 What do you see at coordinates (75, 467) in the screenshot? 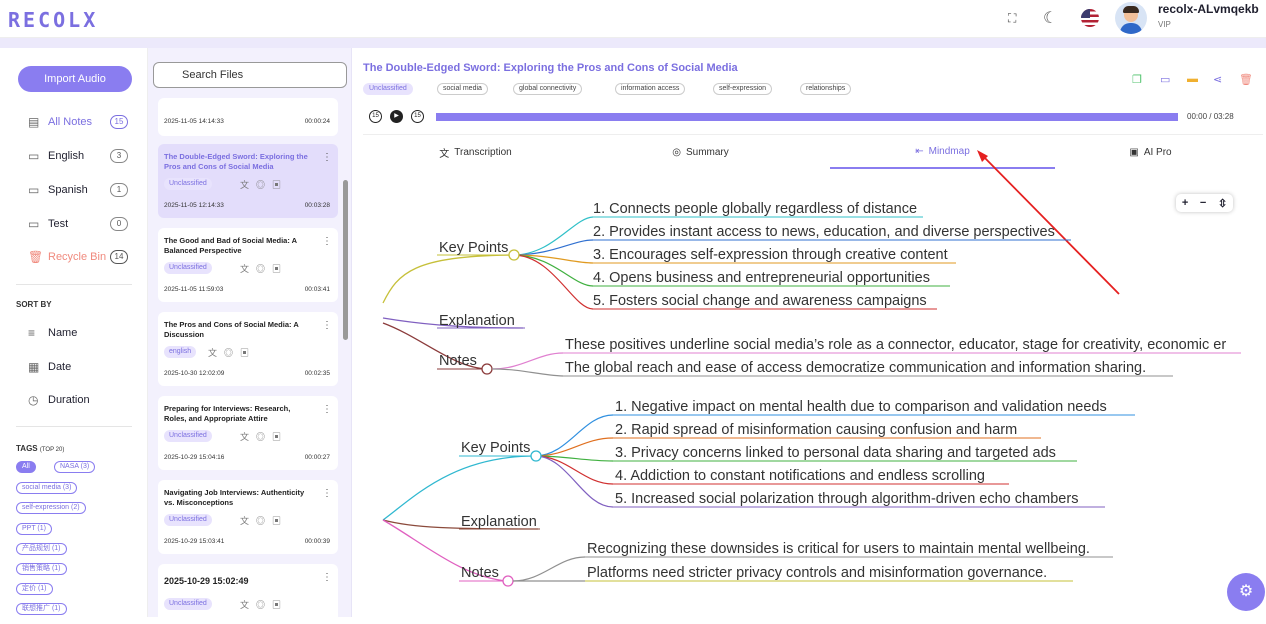
I see `tag-chip: NASA (3)` at bounding box center [75, 467].